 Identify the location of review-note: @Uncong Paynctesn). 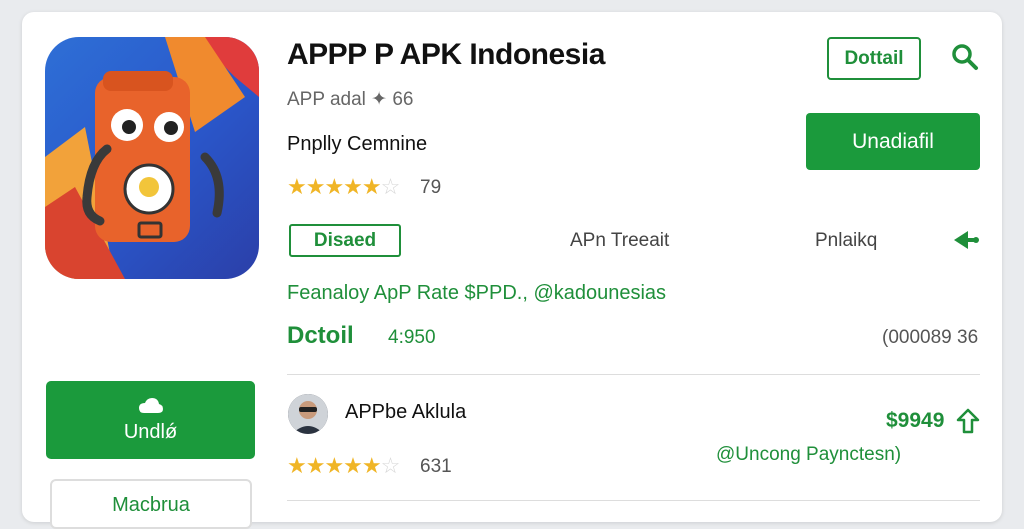
(809, 454).